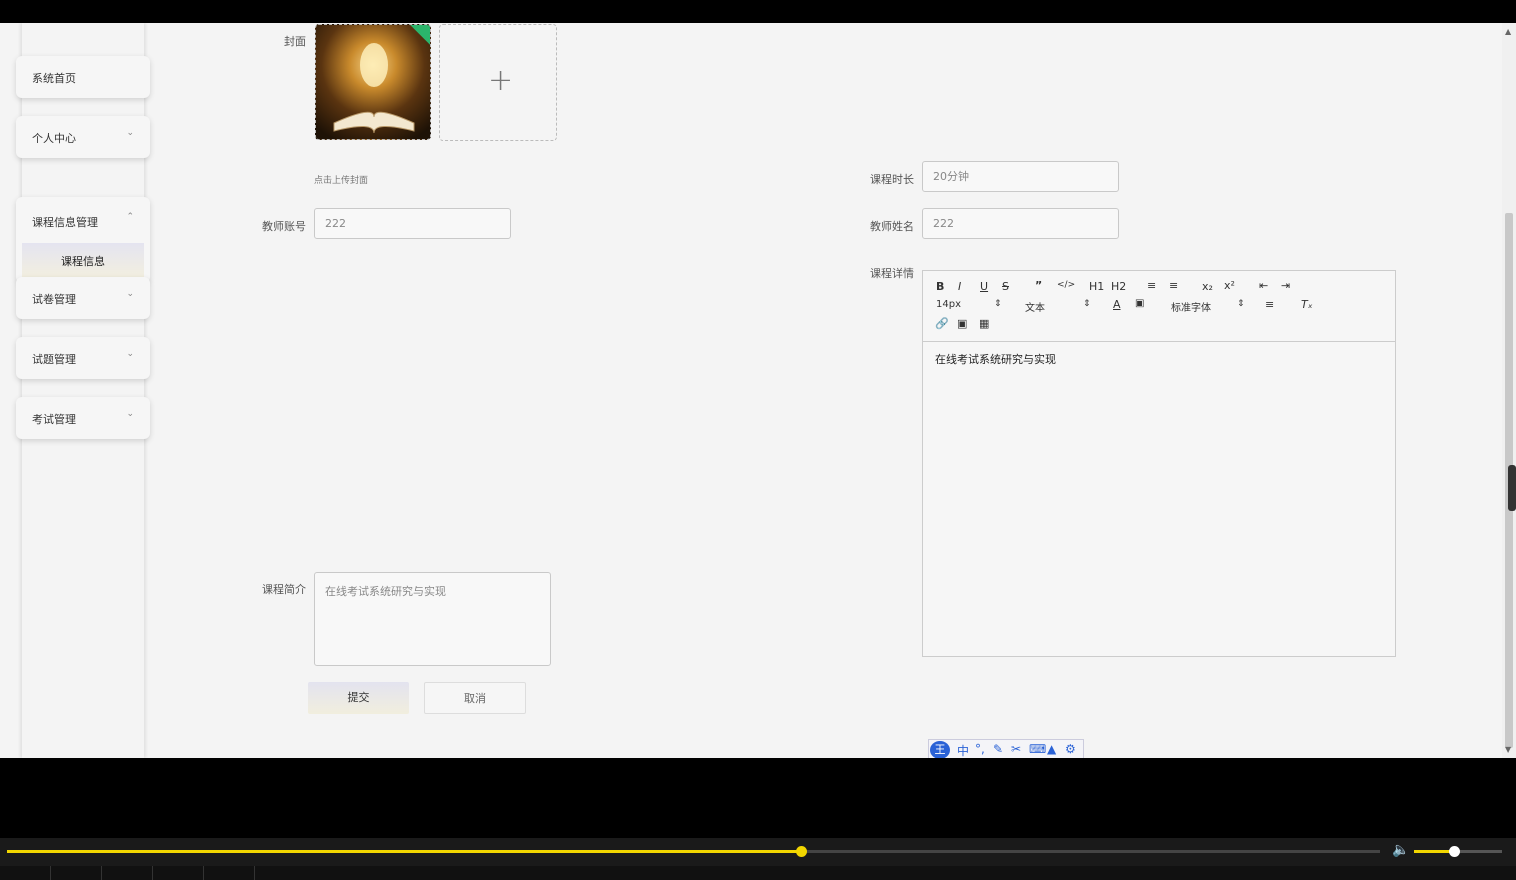 Image resolution: width=1516 pixels, height=880 pixels. What do you see at coordinates (959, 286) in the screenshot?
I see `italic-icon: I` at bounding box center [959, 286].